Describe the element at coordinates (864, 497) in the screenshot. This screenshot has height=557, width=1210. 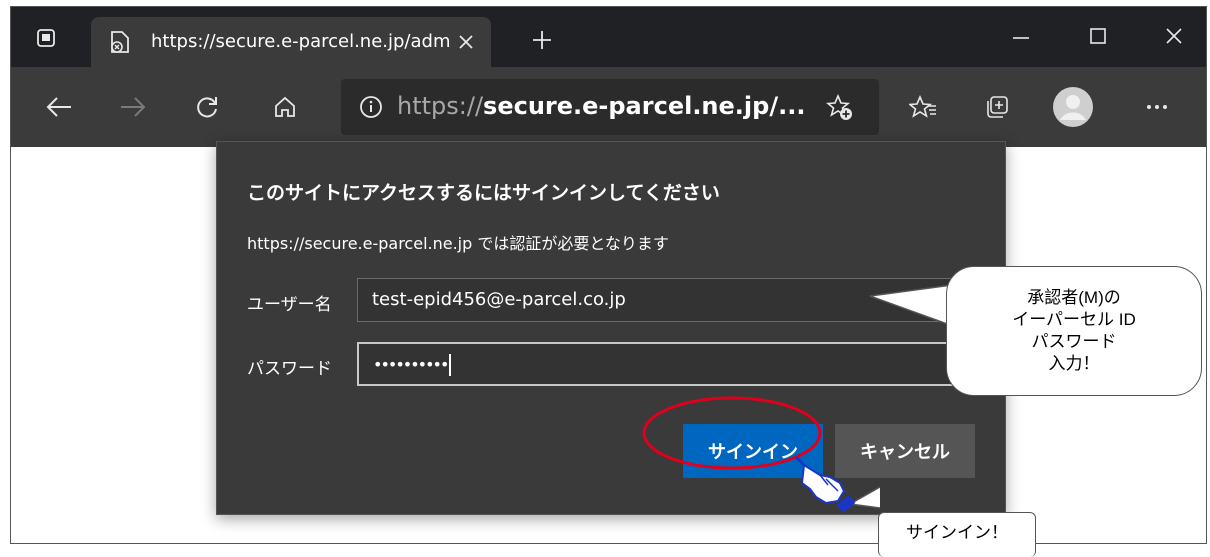
I see `signin-callout-tail` at that location.